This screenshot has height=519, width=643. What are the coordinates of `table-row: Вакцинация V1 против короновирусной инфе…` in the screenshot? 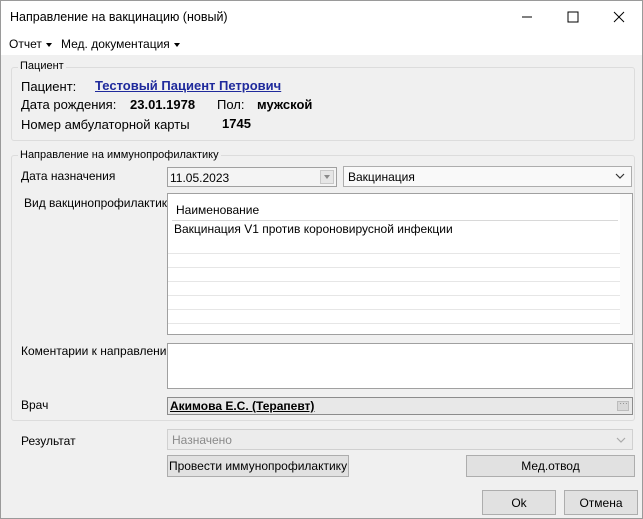 It's located at (395, 228).